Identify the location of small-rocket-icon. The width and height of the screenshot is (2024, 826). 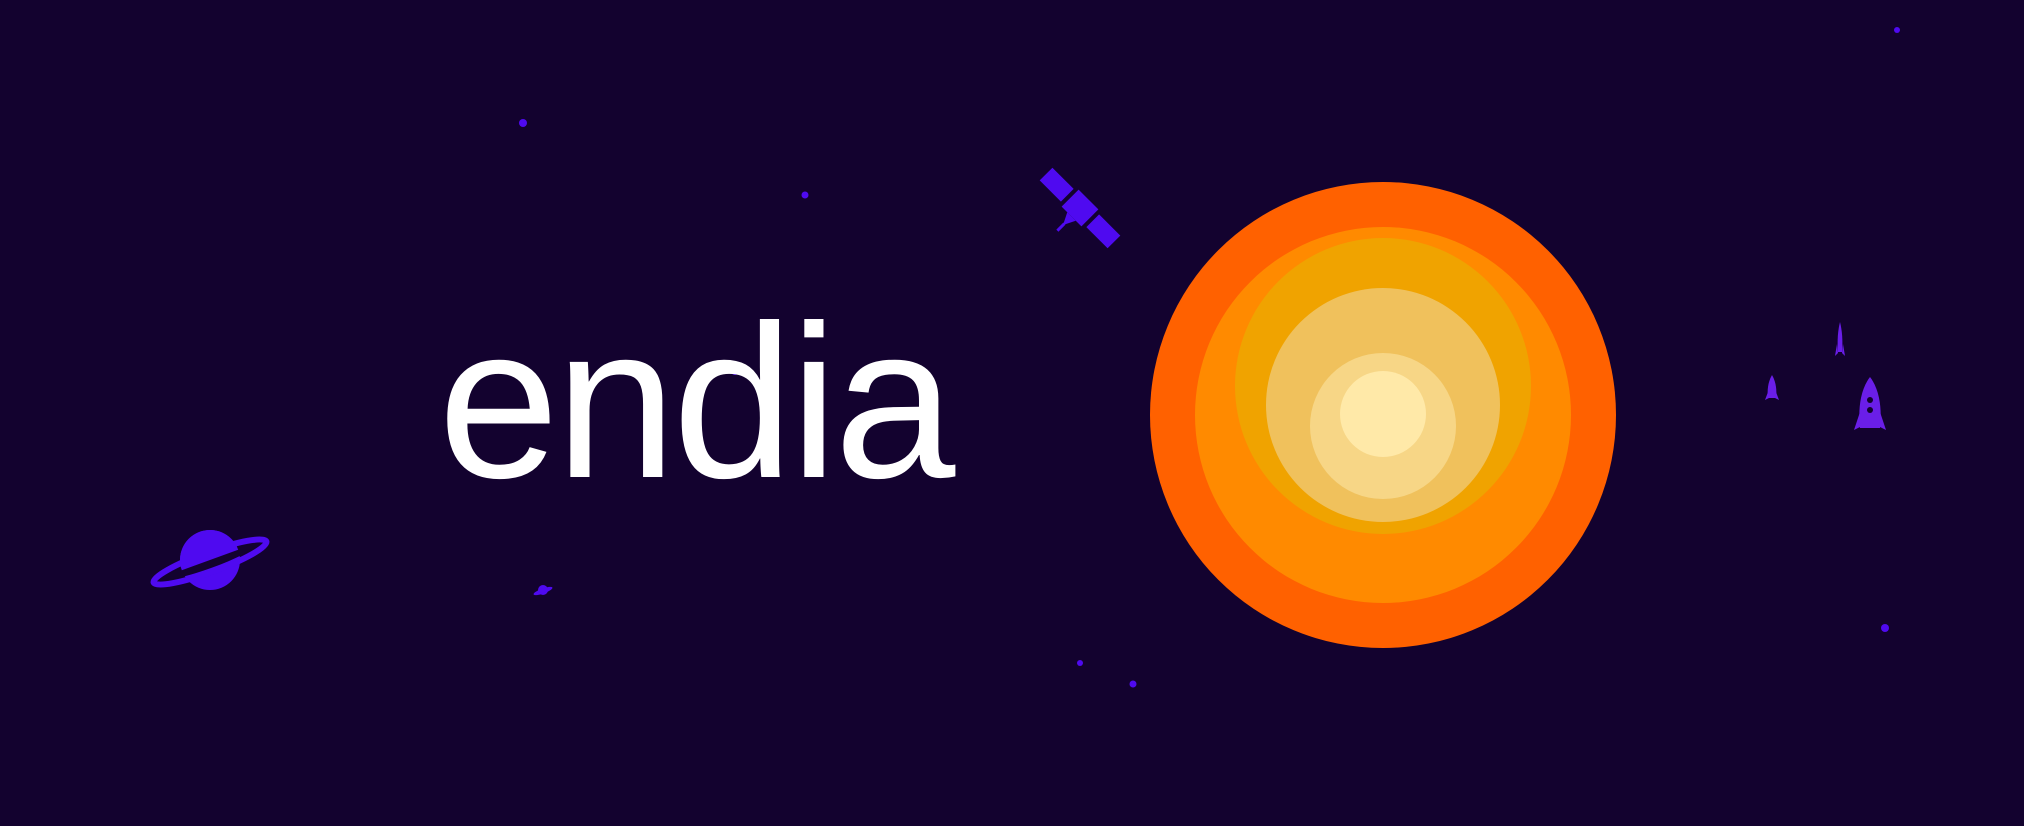
(1772, 387).